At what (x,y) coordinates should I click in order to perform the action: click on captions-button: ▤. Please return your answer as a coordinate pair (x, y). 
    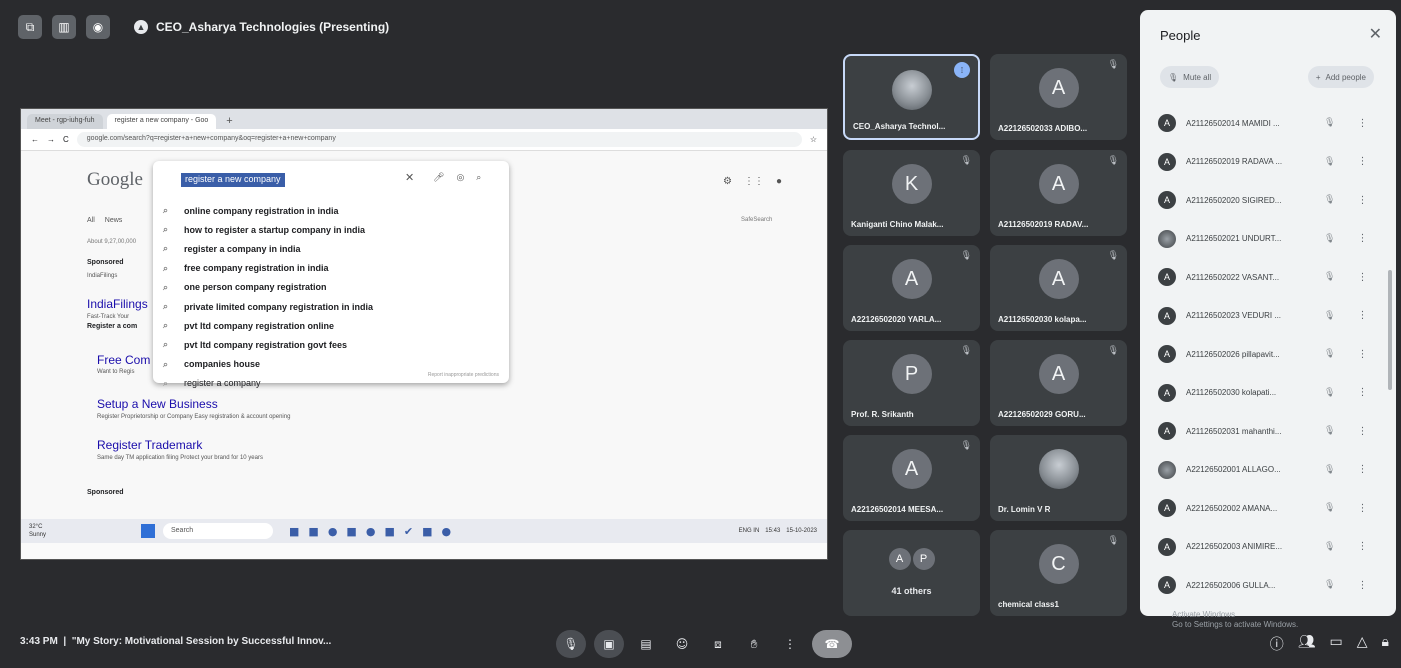
    Looking at the image, I should click on (646, 644).